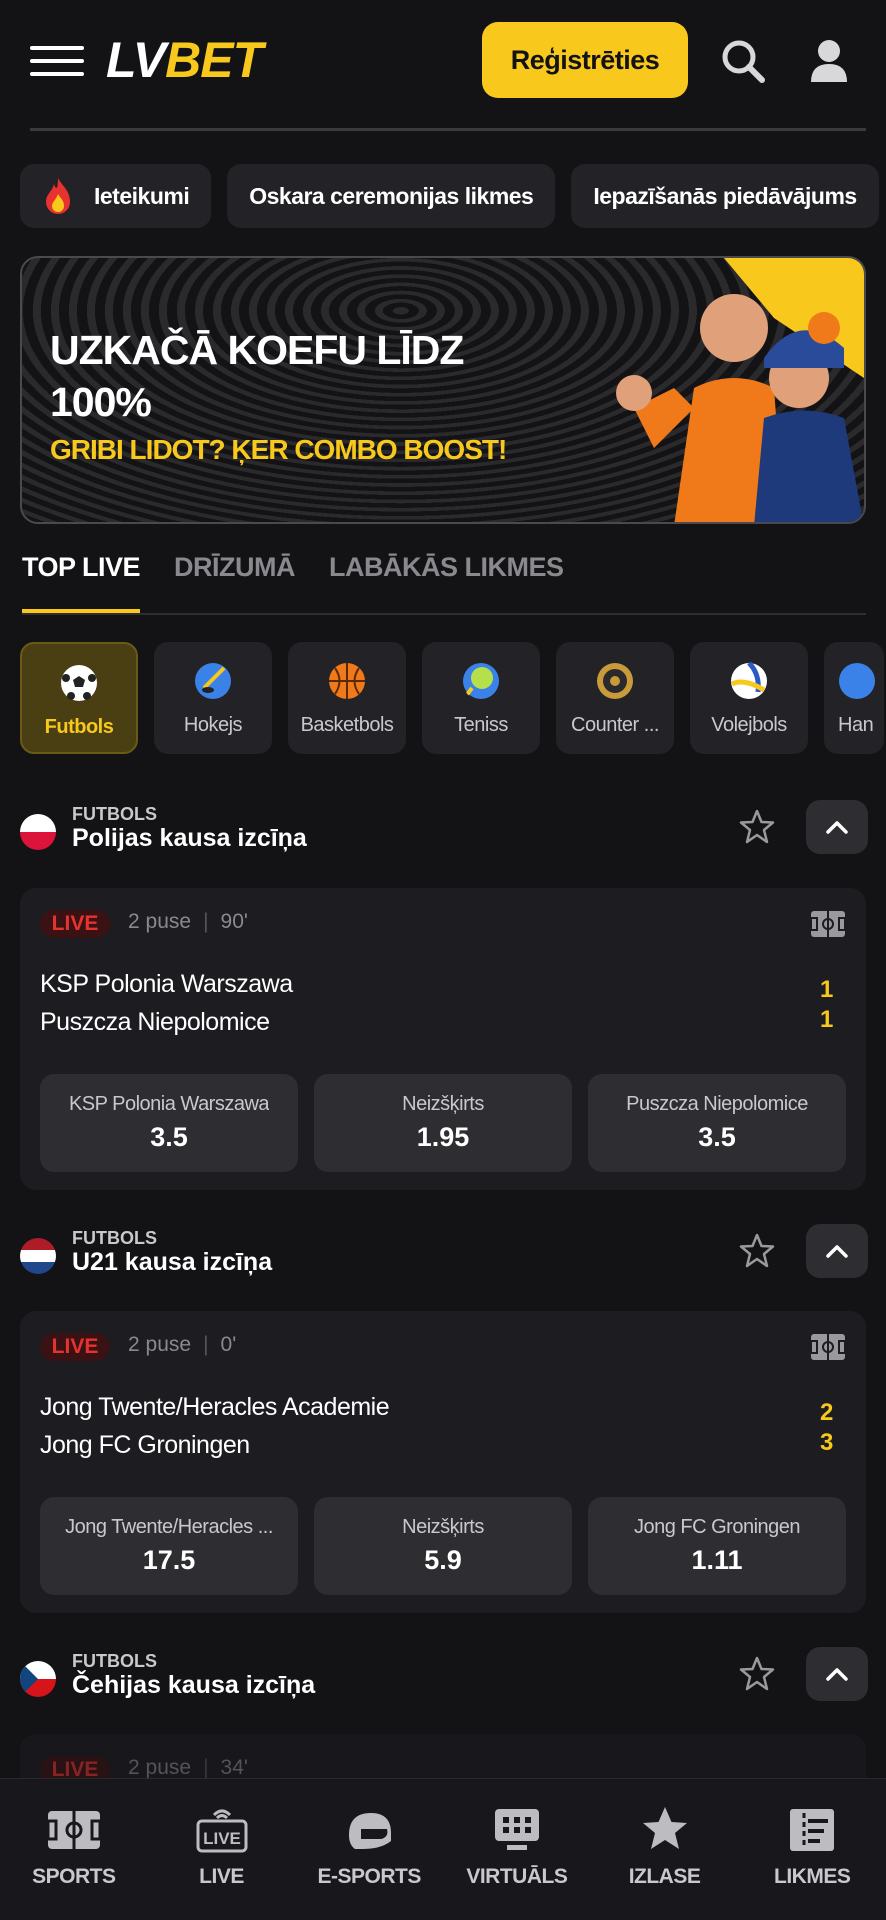 This screenshot has height=1920, width=886. I want to click on away-team: Puszcza Niepolomice, so click(155, 1022).